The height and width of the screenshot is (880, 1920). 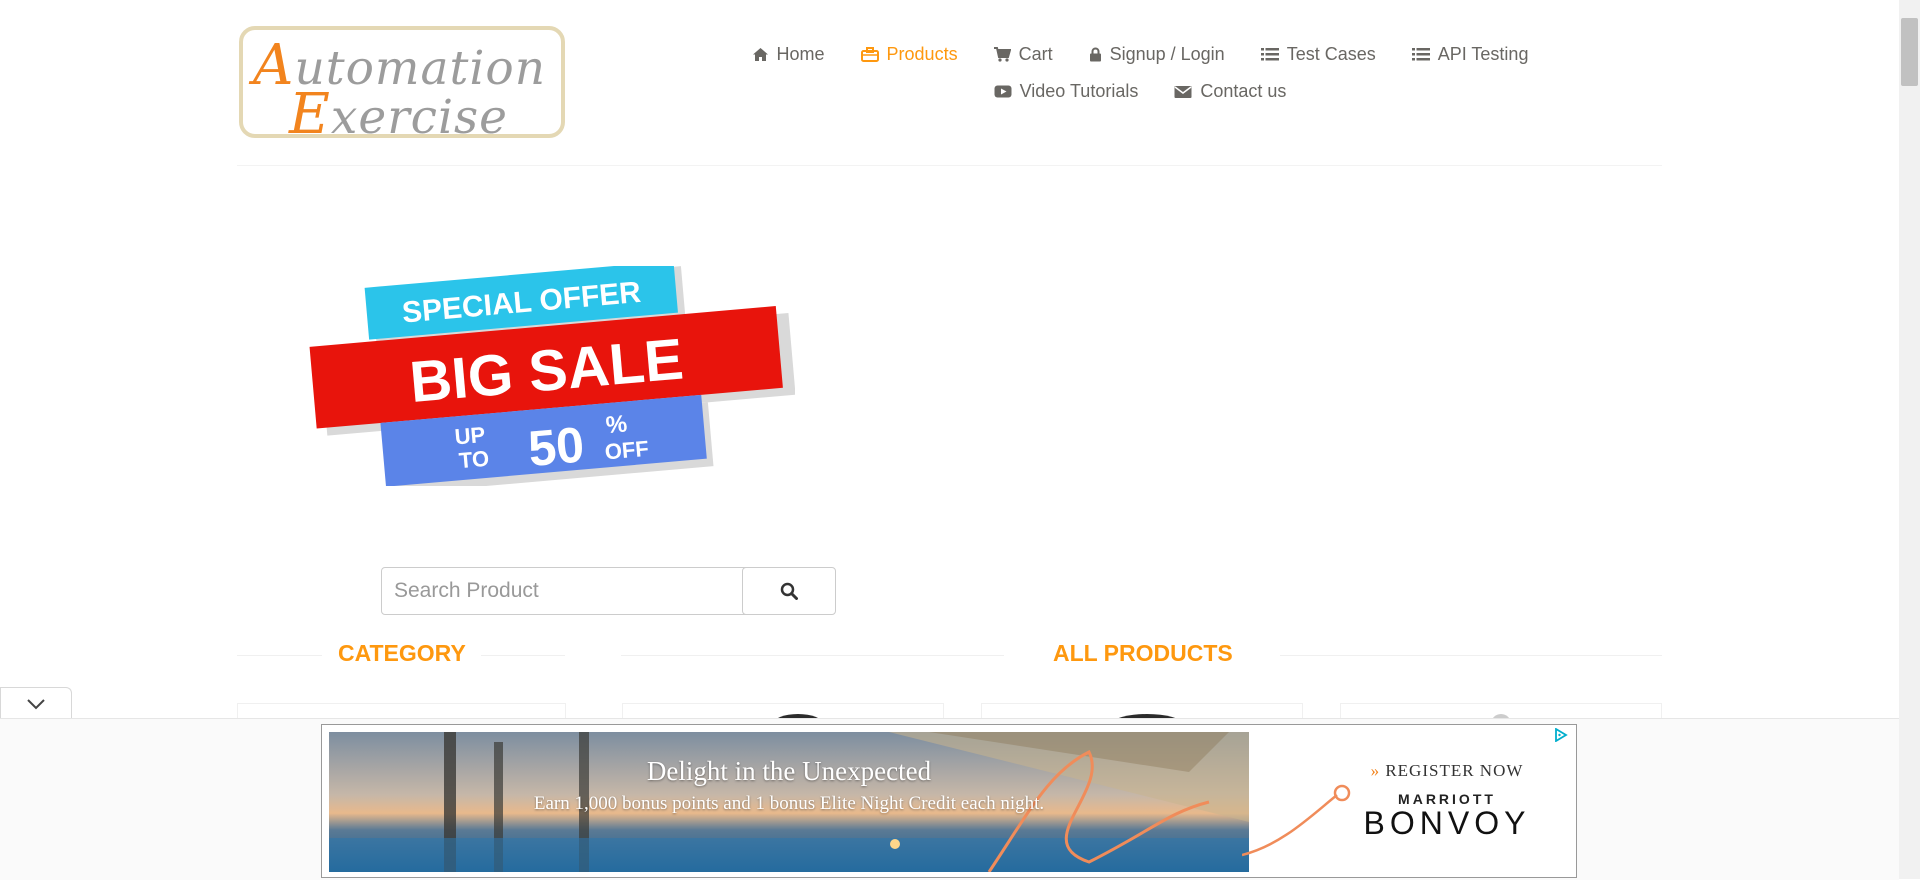 I want to click on ad-brand: BONVOY, so click(x=1447, y=823).